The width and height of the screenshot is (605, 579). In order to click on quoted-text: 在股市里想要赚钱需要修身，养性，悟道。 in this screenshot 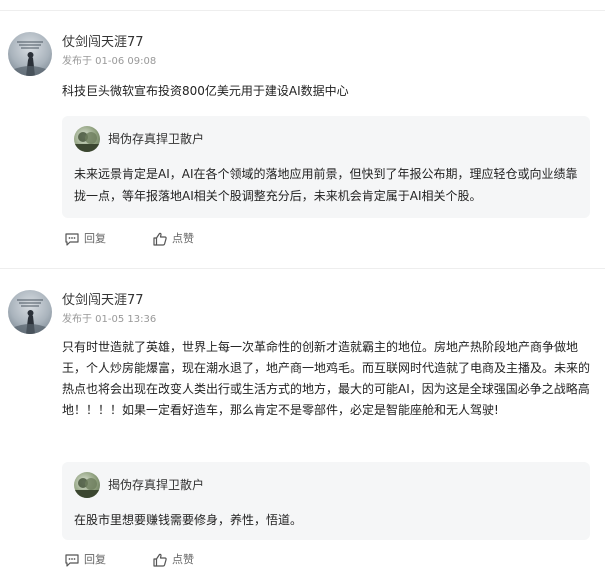, I will do `click(188, 520)`.